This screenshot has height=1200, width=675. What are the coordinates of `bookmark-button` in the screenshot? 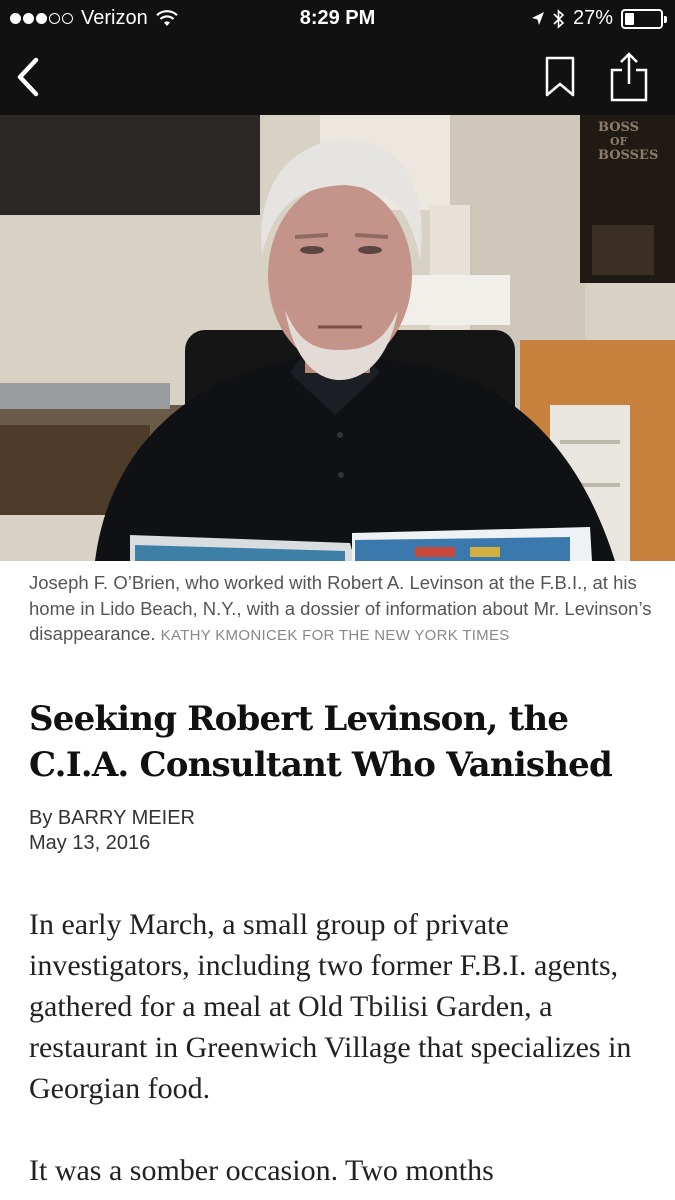 It's located at (560, 76).